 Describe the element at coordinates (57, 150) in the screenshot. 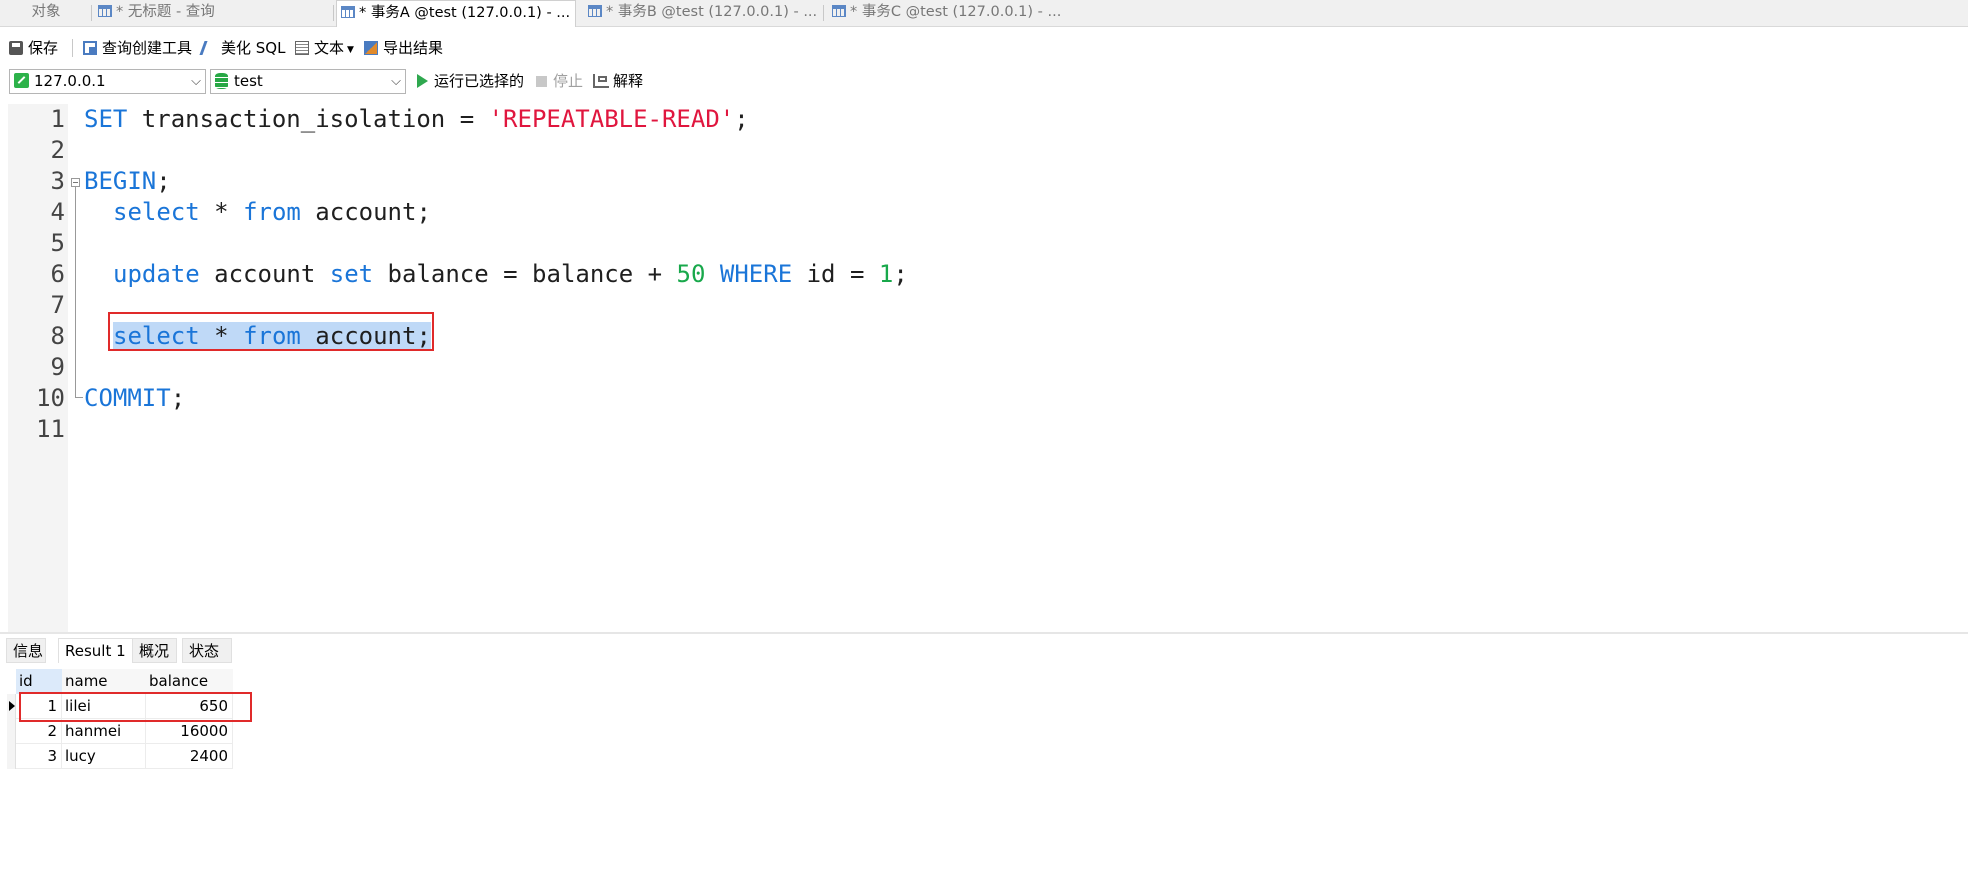

I see `line-number: 2` at that location.